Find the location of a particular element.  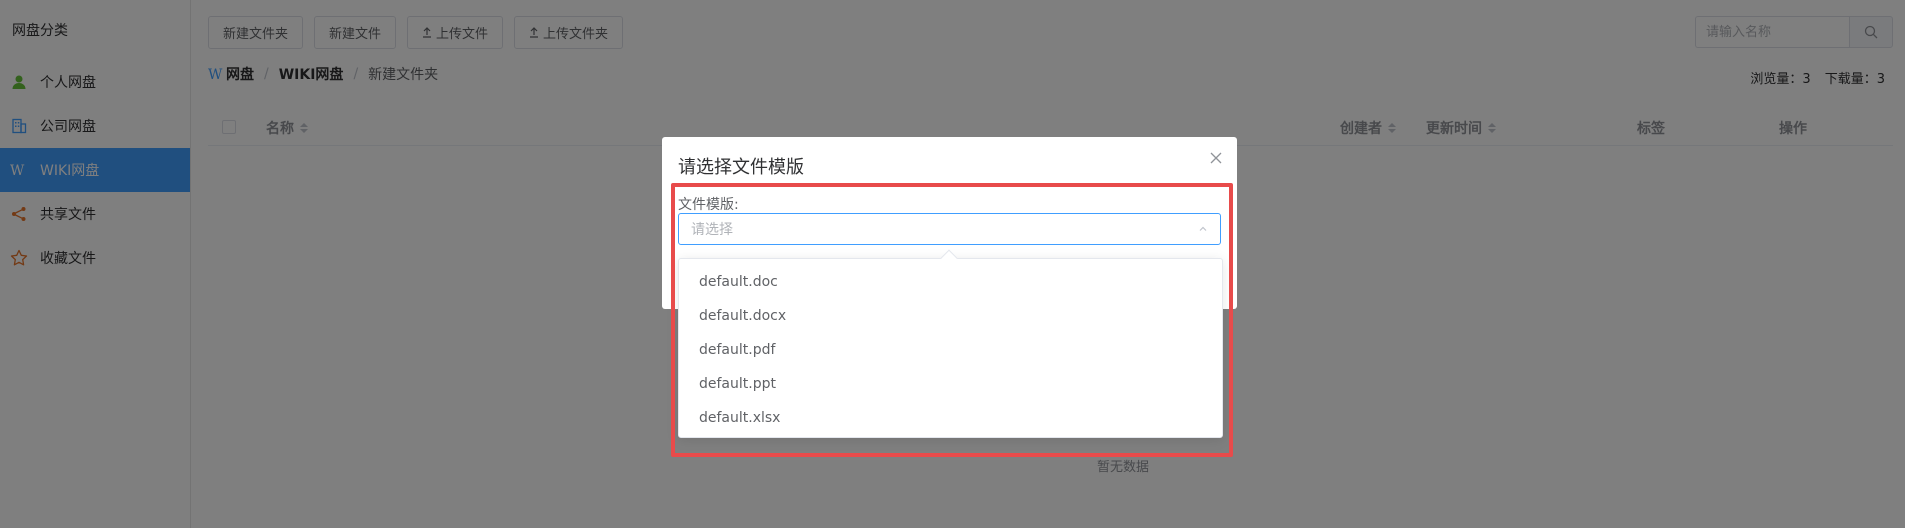

chevron-up-icon is located at coordinates (1203, 228).